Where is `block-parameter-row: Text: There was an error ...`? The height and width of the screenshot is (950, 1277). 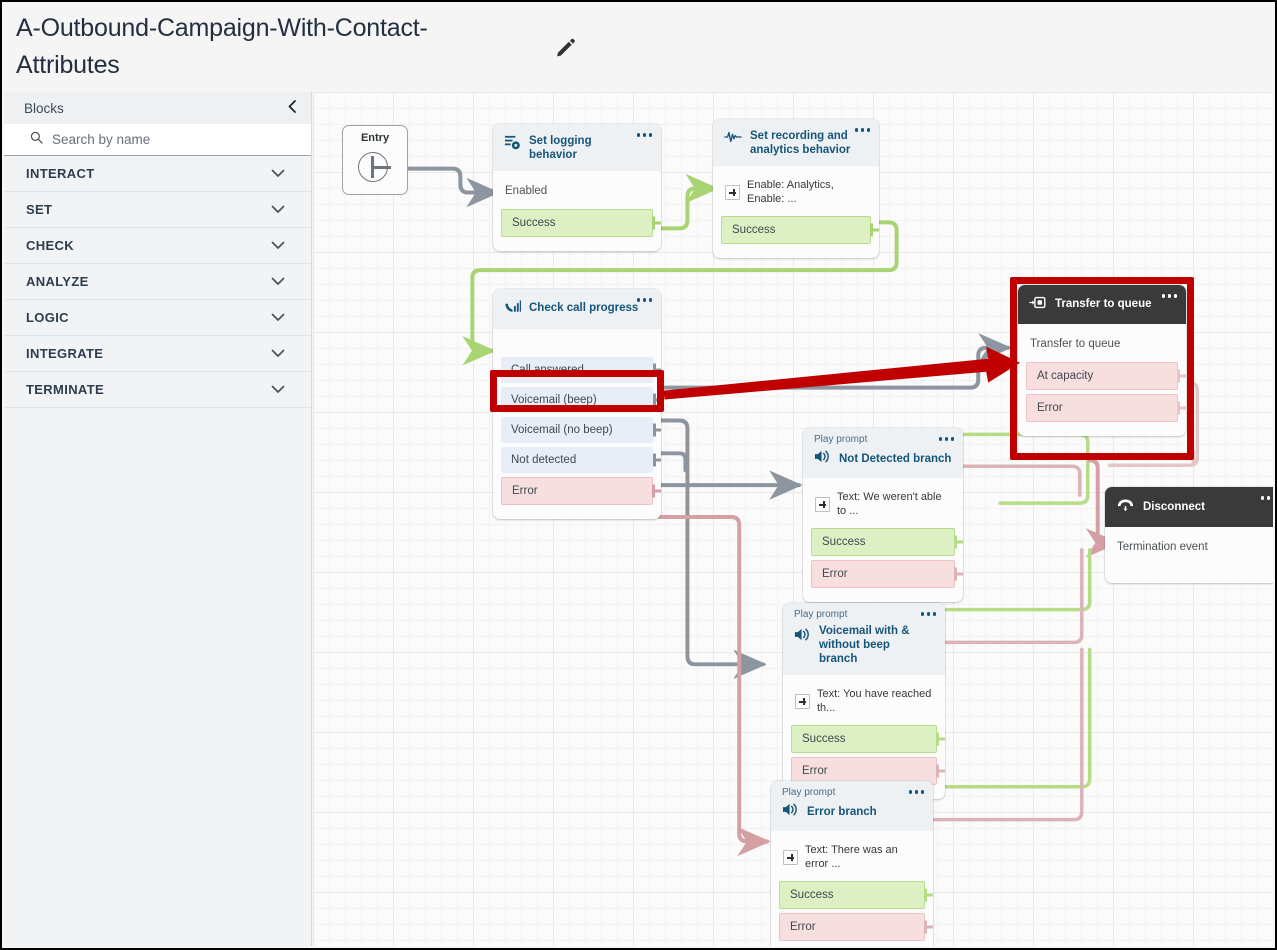 block-parameter-row: Text: There was an error ... is located at coordinates (852, 857).